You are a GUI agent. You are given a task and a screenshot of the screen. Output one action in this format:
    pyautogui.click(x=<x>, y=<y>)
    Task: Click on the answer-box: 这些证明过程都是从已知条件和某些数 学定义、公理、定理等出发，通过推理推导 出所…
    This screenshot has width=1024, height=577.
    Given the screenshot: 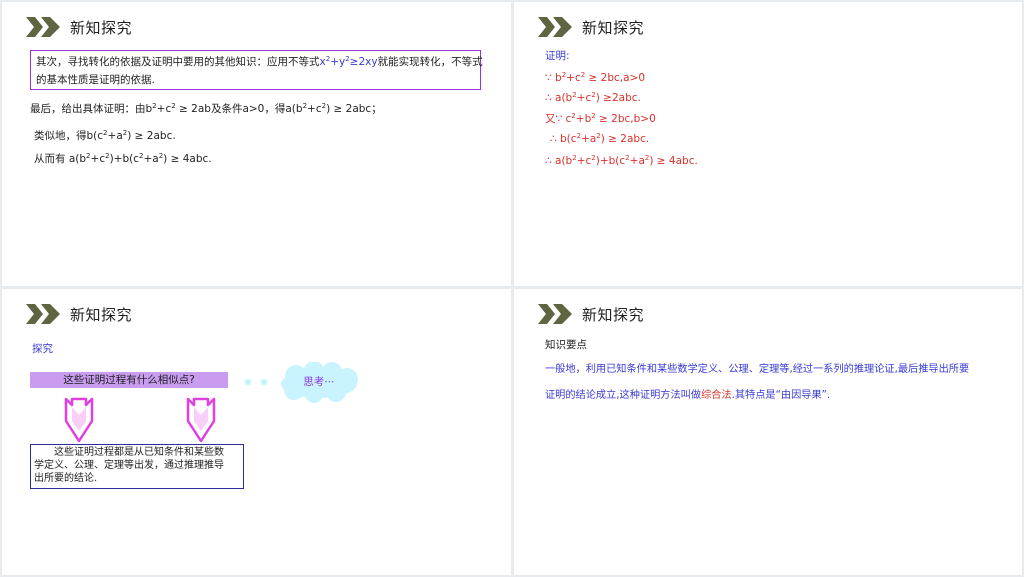 What is the action you would take?
    pyautogui.click(x=137, y=466)
    